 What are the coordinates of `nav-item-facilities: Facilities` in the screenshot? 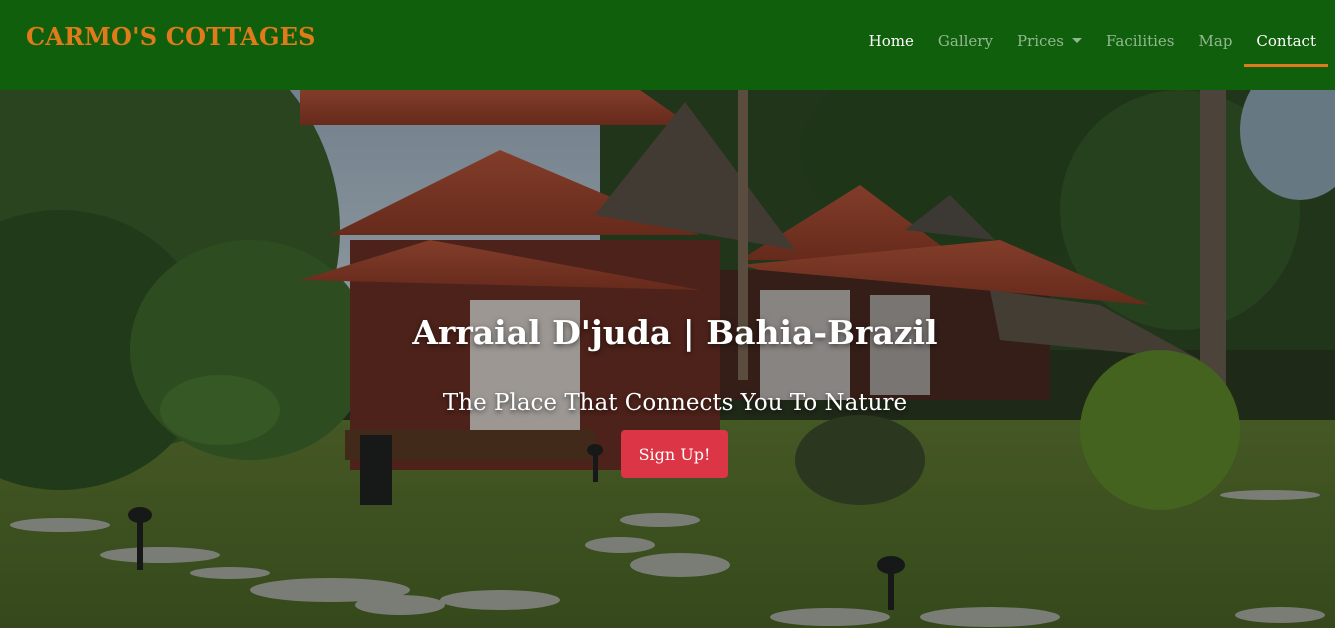 It's located at (1140, 46).